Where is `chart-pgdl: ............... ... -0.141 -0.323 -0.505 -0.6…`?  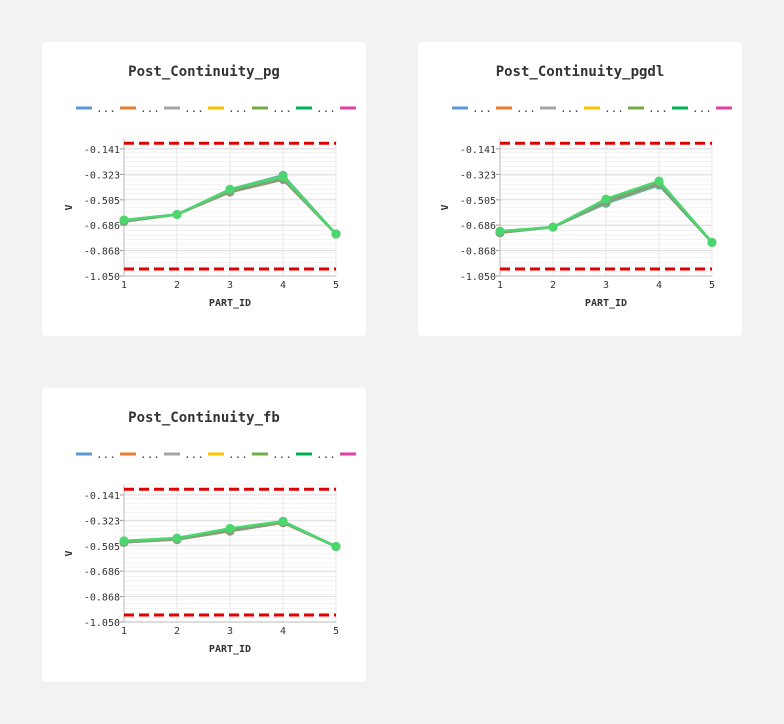 chart-pgdl: ............... ... -0.141 -0.323 -0.505 -0.6… is located at coordinates (586, 205).